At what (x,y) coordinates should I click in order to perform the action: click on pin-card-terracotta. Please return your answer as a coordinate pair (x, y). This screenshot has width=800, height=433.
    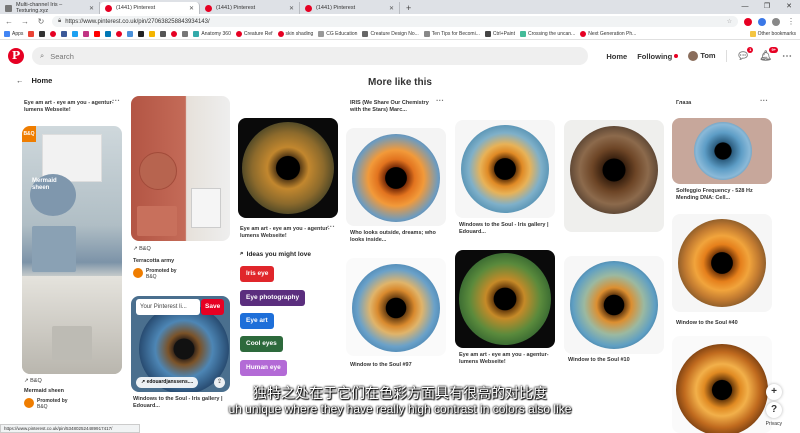
    Looking at the image, I should click on (180, 168).